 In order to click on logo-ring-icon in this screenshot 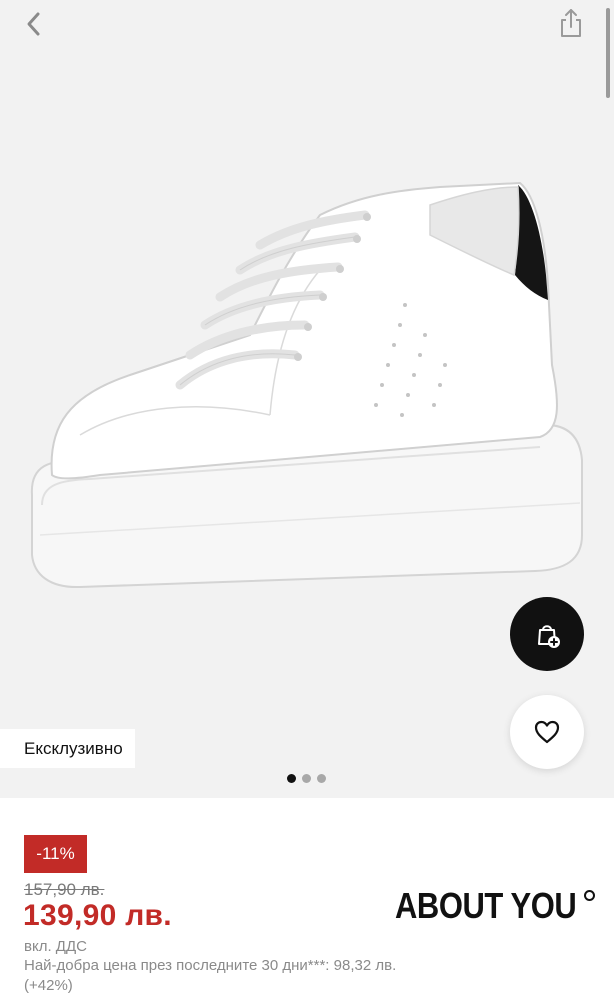, I will do `click(589, 895)`.